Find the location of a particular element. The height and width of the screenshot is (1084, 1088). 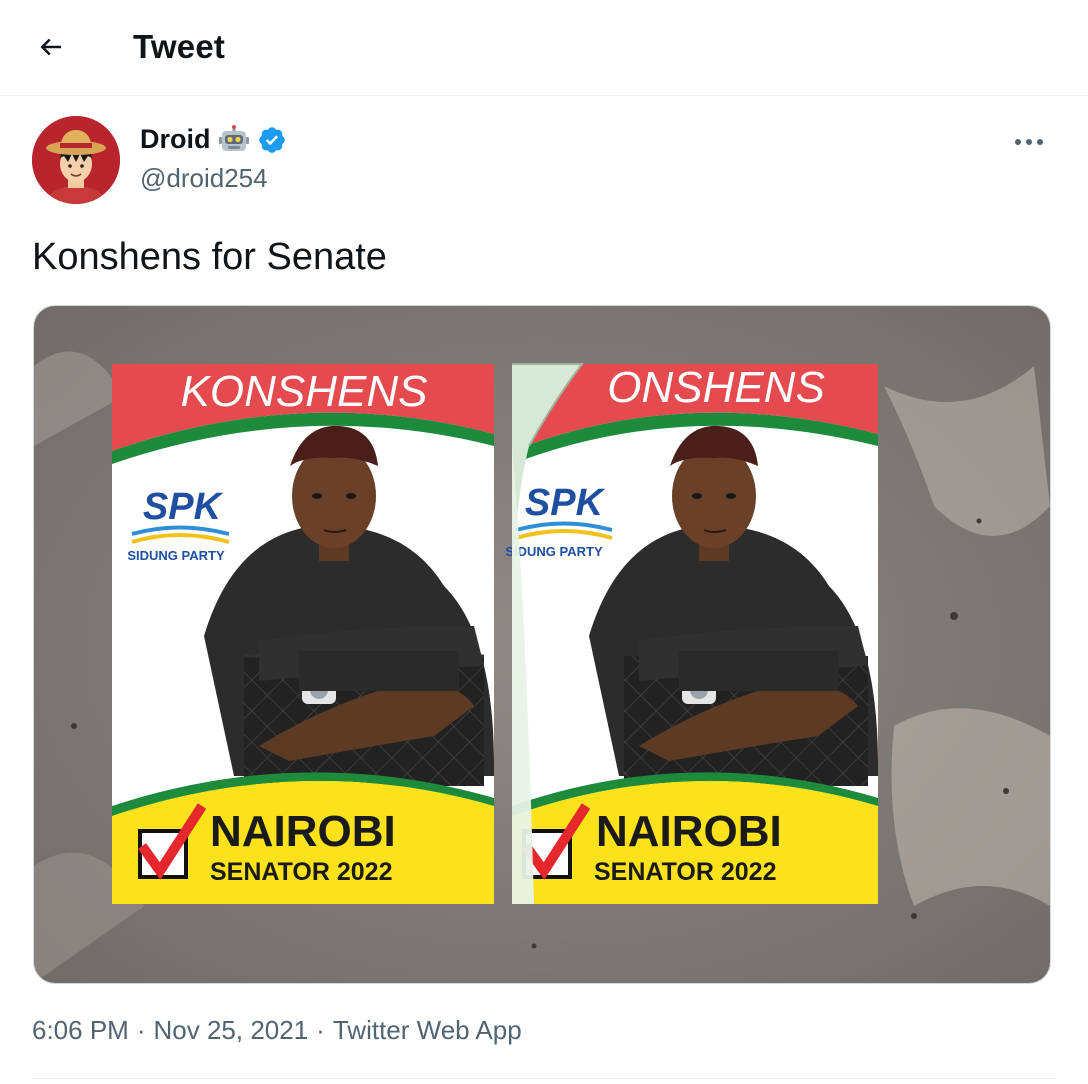

avatar-image is located at coordinates (76, 160).